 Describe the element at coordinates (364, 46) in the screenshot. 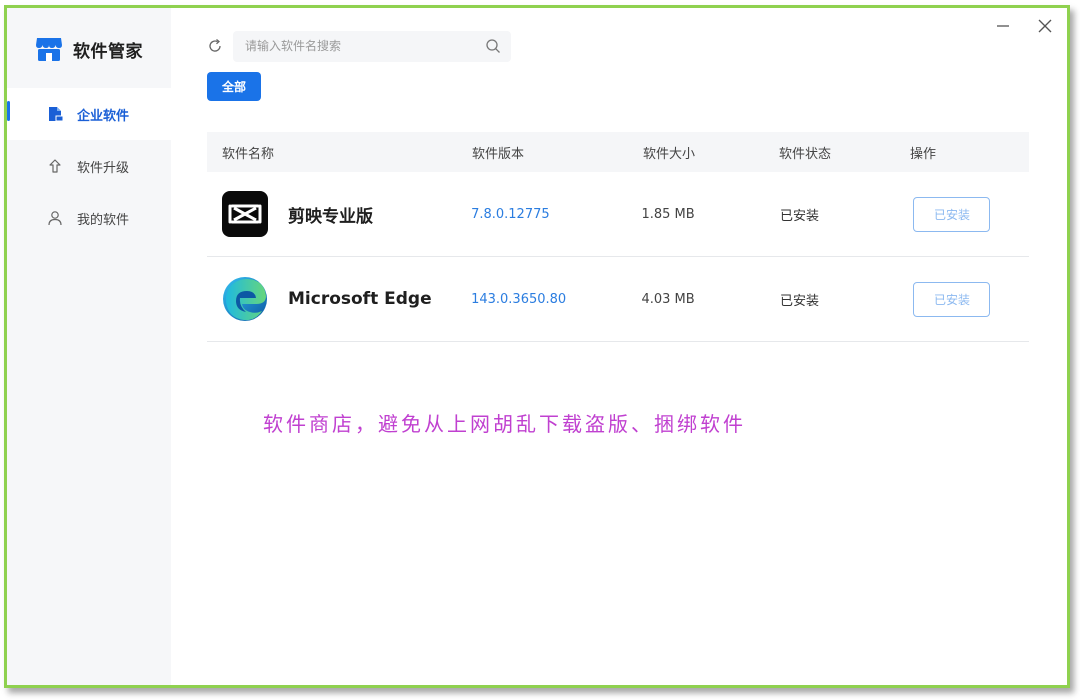

I see `search-input` at that location.